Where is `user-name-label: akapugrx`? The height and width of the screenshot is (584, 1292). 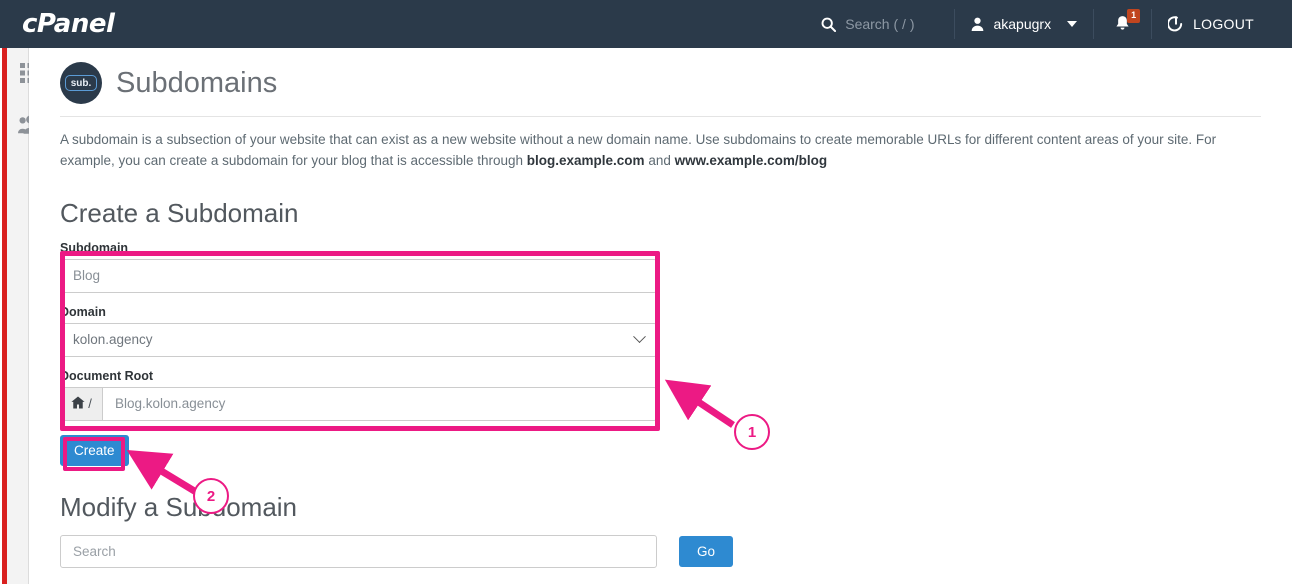
user-name-label: akapugrx is located at coordinates (1022, 24).